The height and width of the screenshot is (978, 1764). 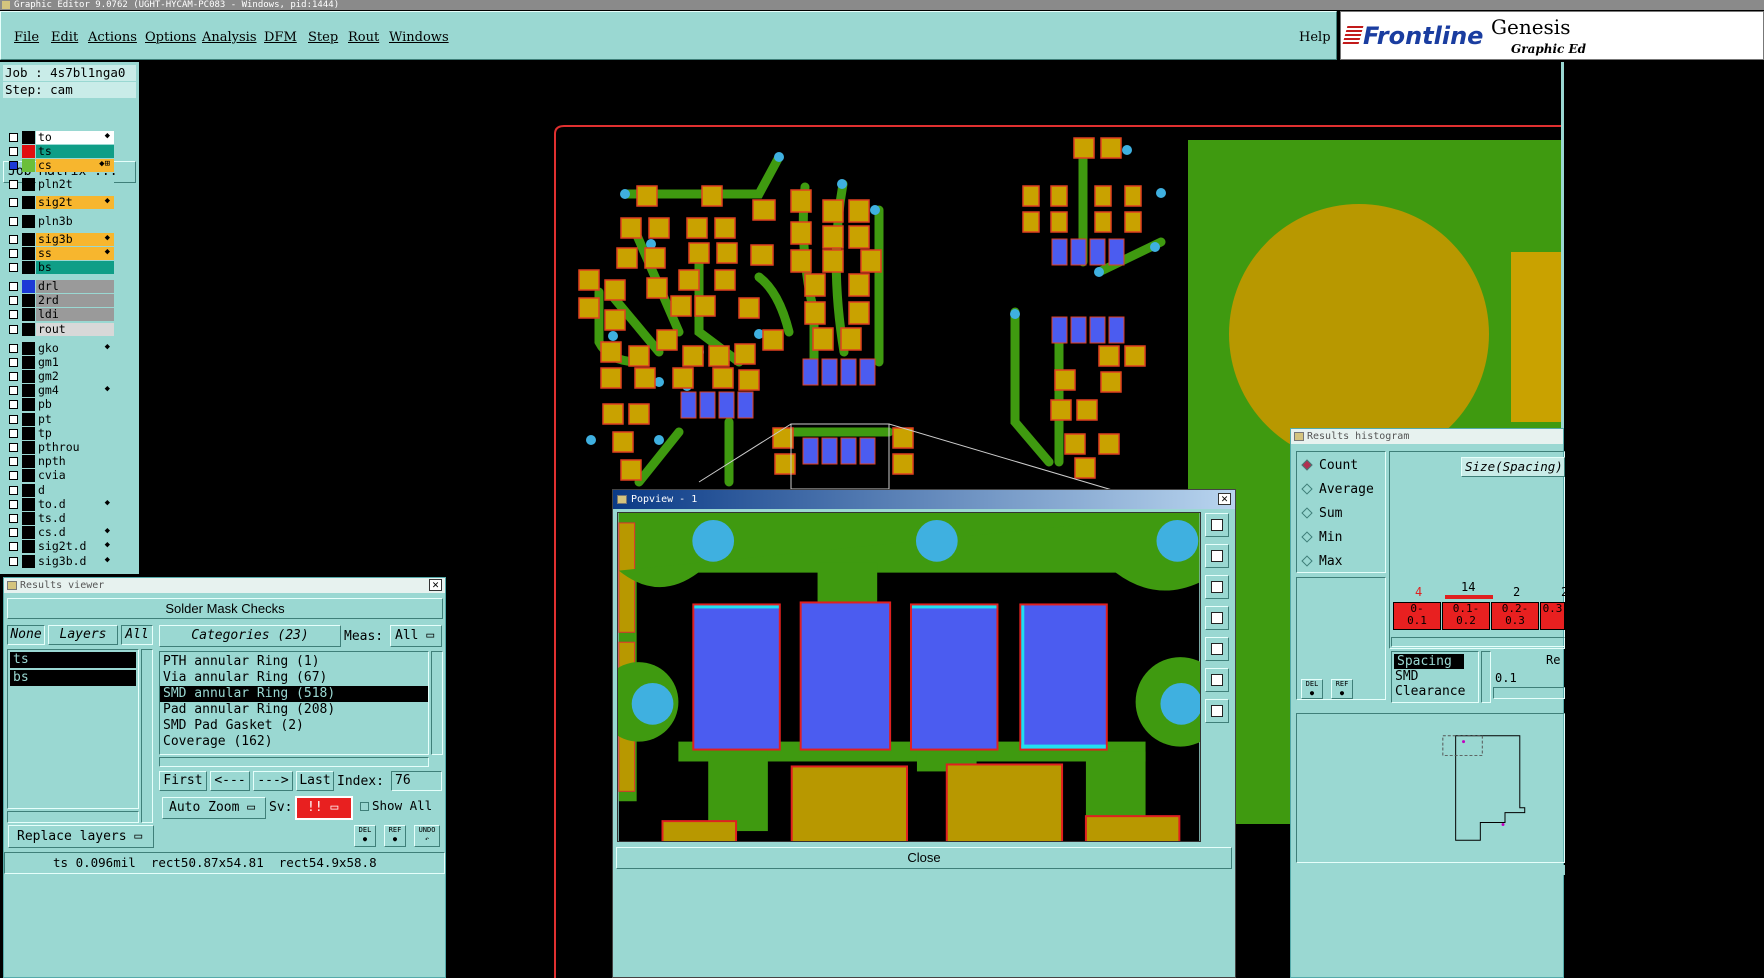 I want to click on category-item: Pad annular Ring (208), so click(x=294, y=710).